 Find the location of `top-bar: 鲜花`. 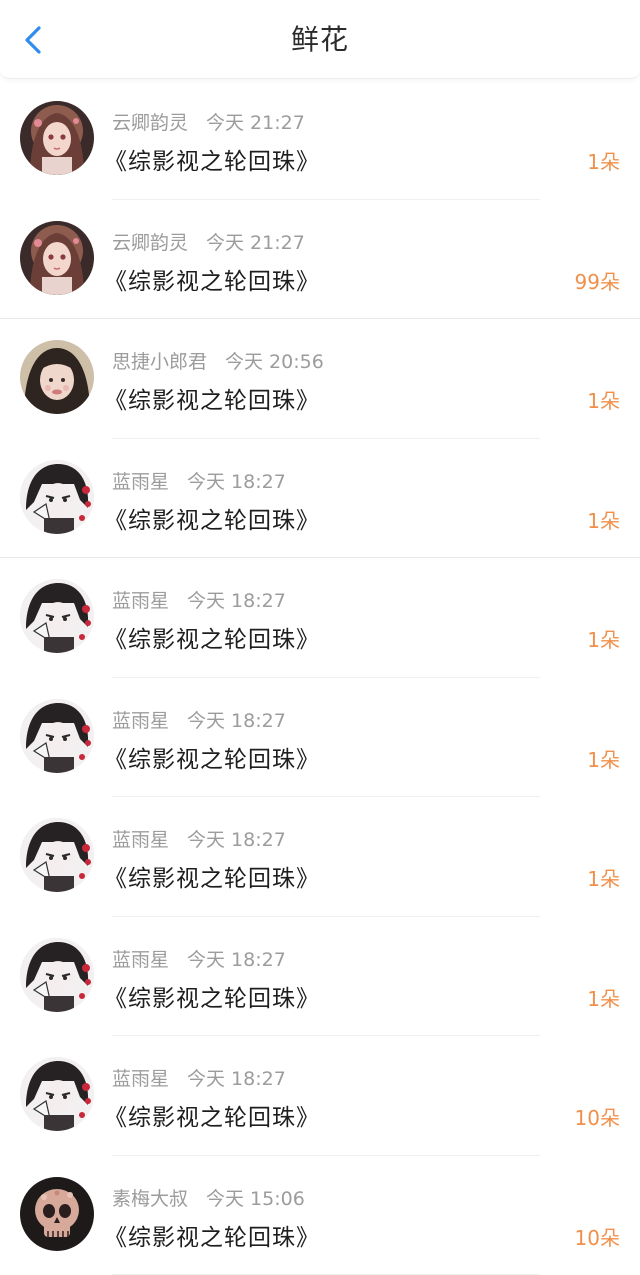

top-bar: 鲜花 is located at coordinates (320, 39).